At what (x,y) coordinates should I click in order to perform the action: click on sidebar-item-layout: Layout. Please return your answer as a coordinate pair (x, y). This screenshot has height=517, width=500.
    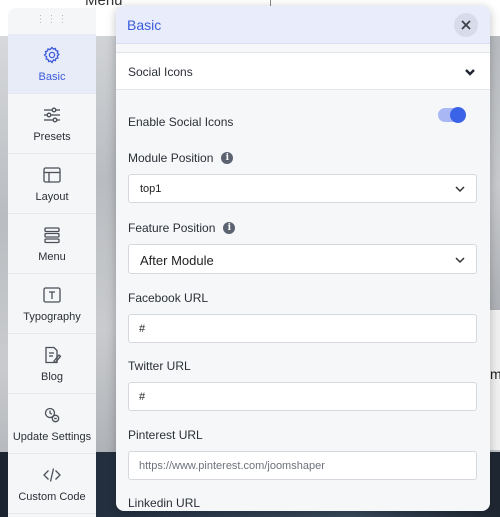
    Looking at the image, I should click on (52, 184).